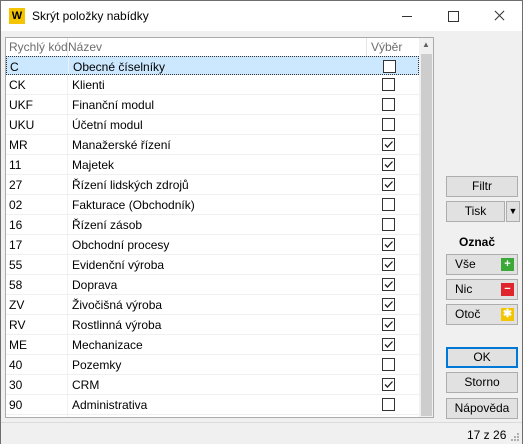  What do you see at coordinates (212, 185) in the screenshot?
I see `table-row: 27 Řízení lidských zdrojů` at bounding box center [212, 185].